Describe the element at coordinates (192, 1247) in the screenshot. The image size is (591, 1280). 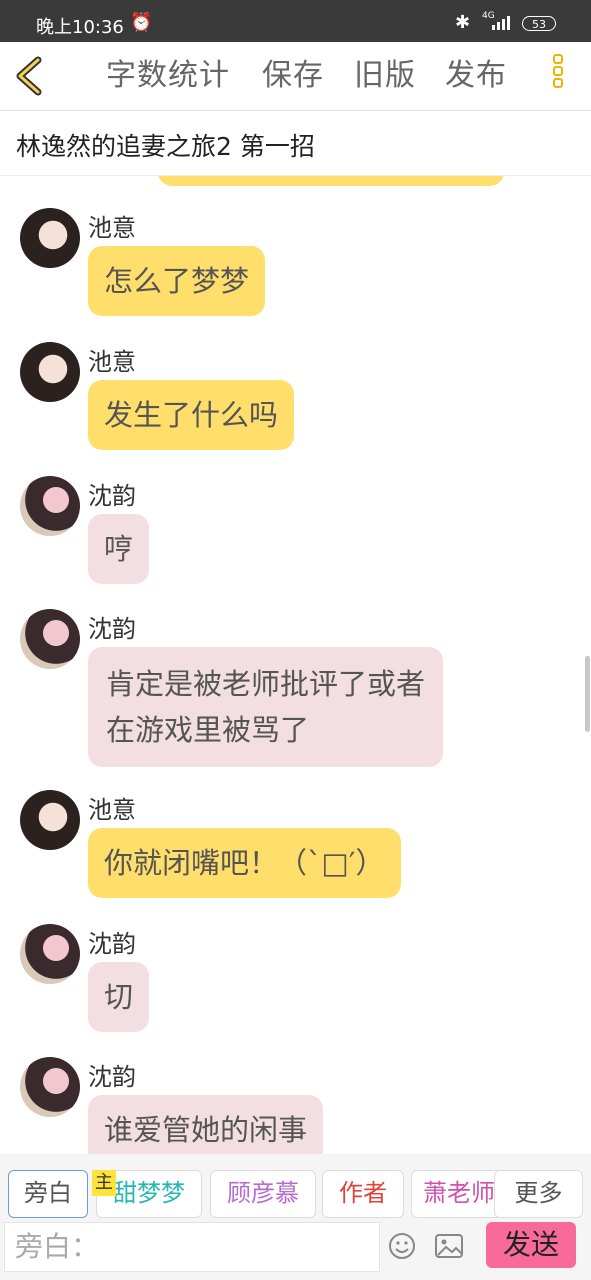
I see `message-input: 旁白：` at that location.